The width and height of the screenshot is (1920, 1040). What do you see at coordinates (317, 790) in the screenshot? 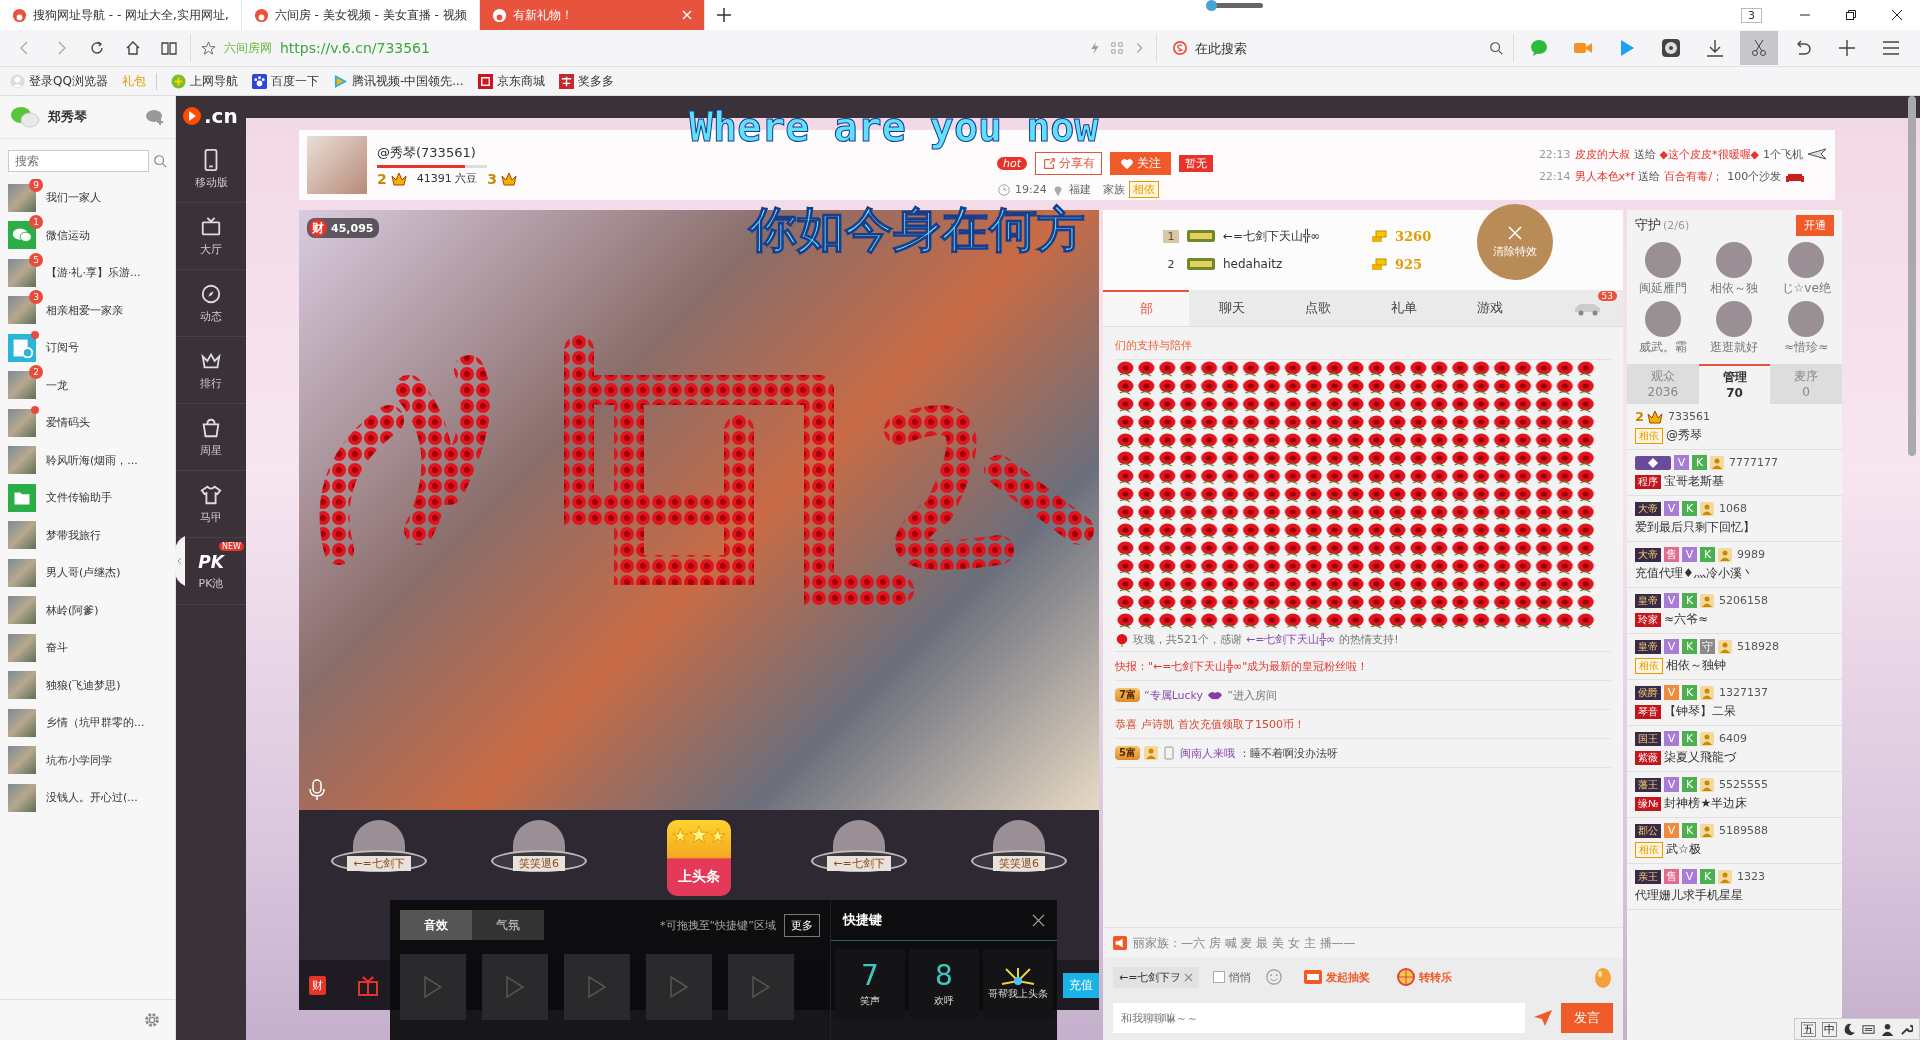
I see `microphone-icon` at bounding box center [317, 790].